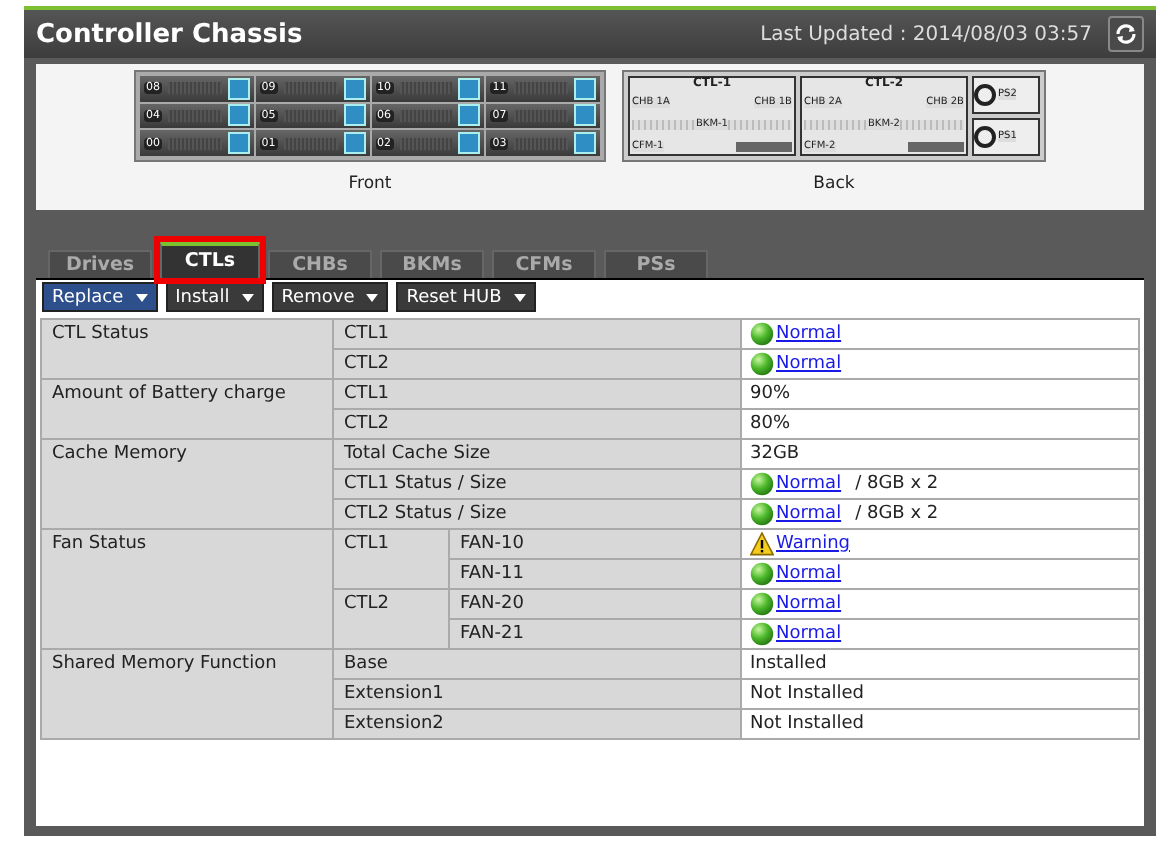 This screenshot has width=1168, height=842. What do you see at coordinates (595, 544) in the screenshot?
I see `item-cell: FAN-10` at bounding box center [595, 544].